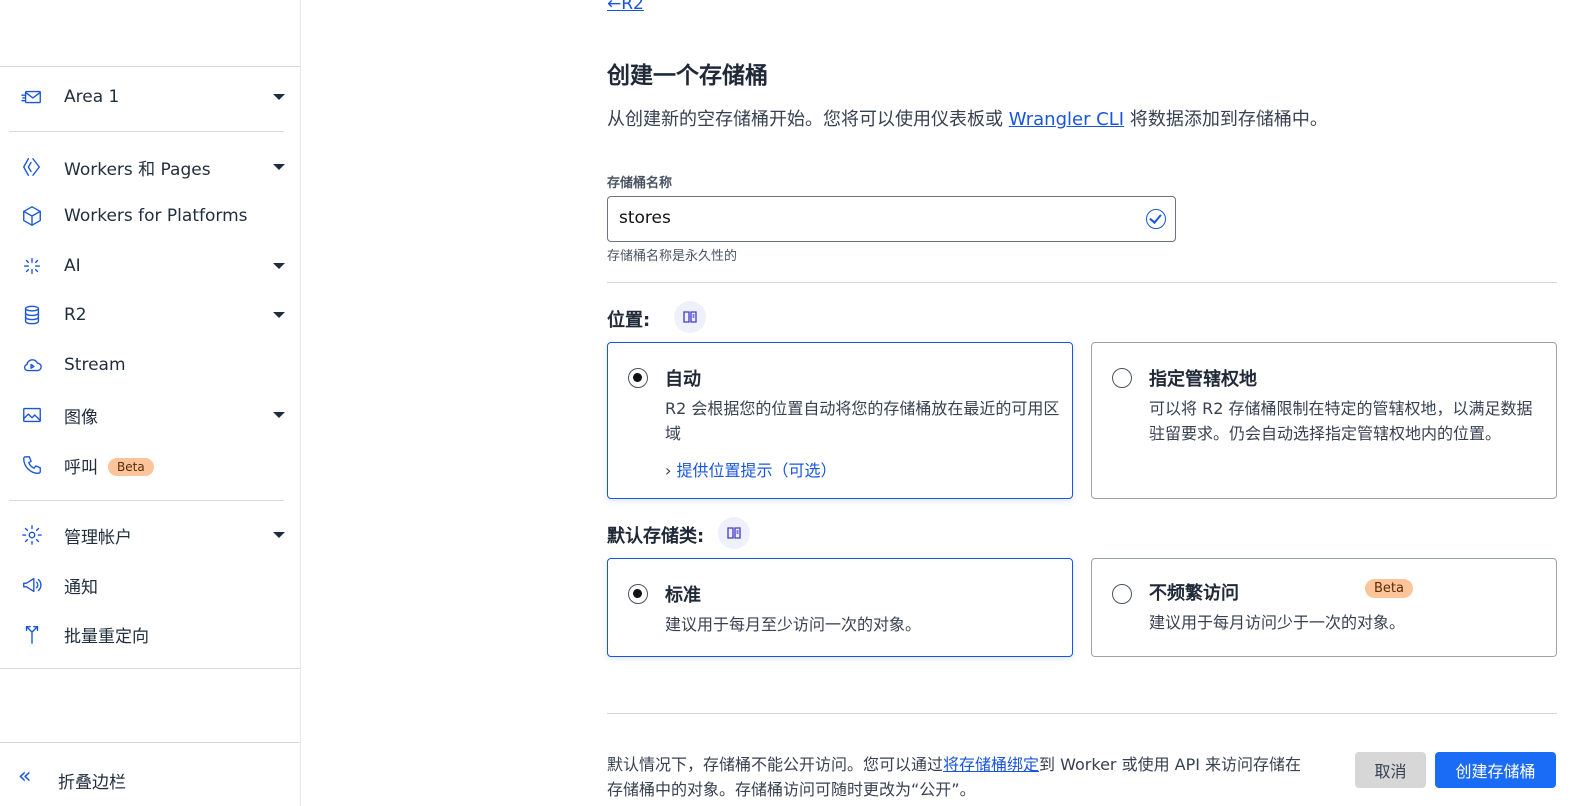 Image resolution: width=1588 pixels, height=806 pixels. I want to click on bucket-name-input, so click(869, 218).